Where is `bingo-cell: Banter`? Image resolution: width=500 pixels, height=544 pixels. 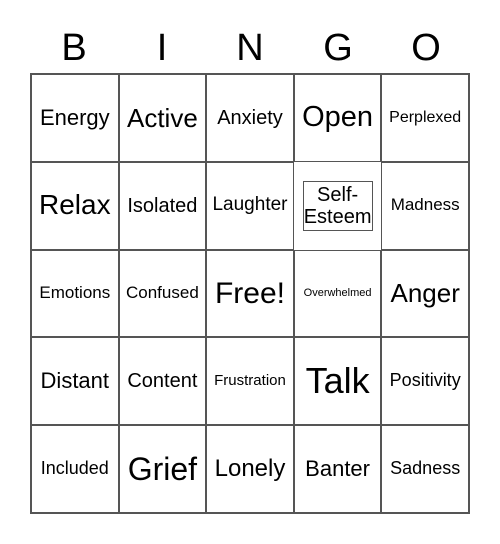 bingo-cell: Banter is located at coordinates (337, 469).